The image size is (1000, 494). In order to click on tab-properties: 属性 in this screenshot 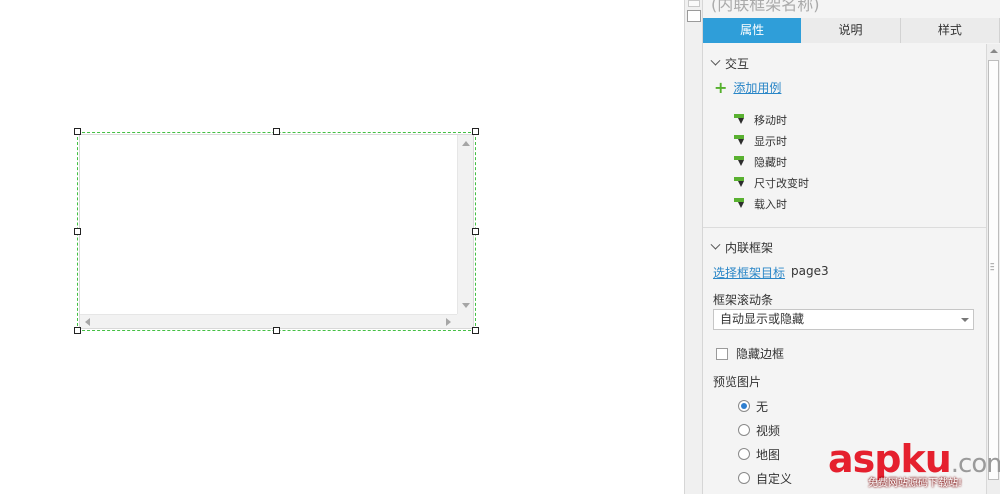, I will do `click(752, 30)`.